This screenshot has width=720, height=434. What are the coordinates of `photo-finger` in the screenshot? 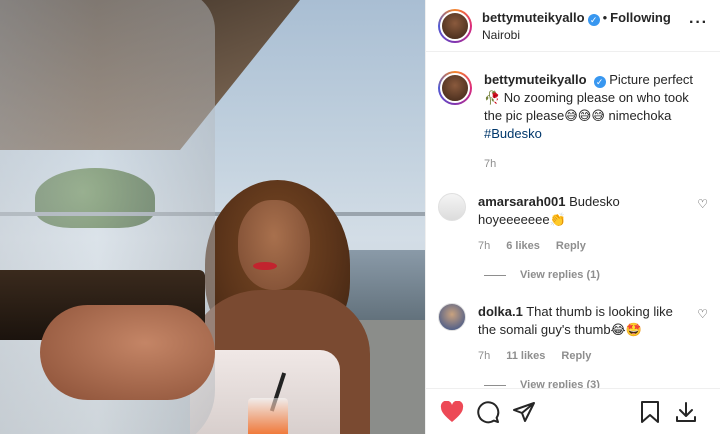 It's located at (127, 352).